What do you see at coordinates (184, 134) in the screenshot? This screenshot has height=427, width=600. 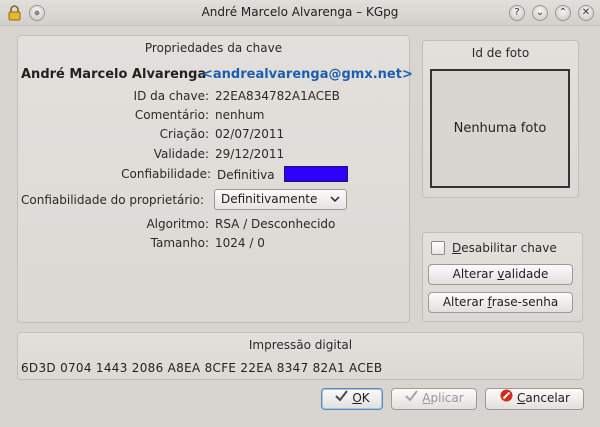 I see `creation-label: Criação:` at bounding box center [184, 134].